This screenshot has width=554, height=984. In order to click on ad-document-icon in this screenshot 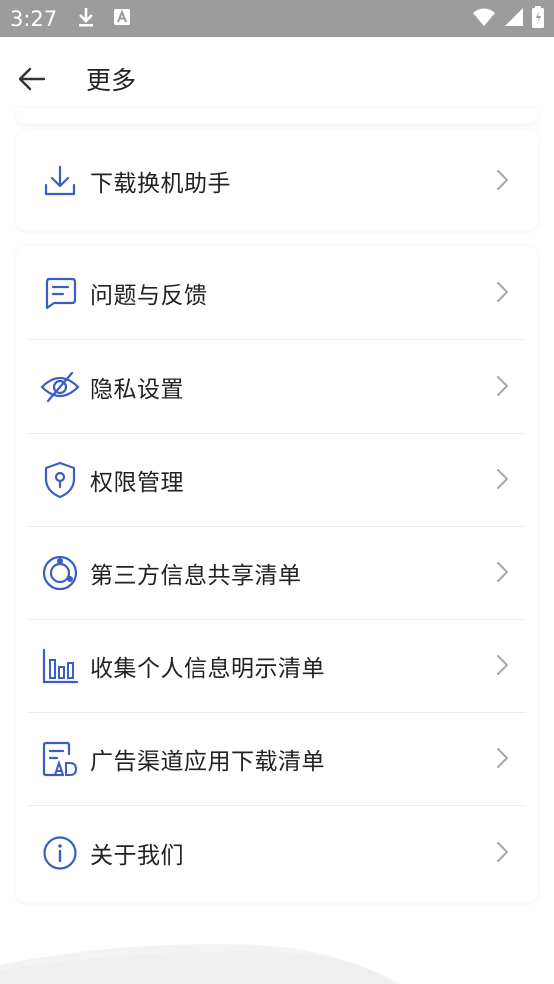, I will do `click(60, 759)`.